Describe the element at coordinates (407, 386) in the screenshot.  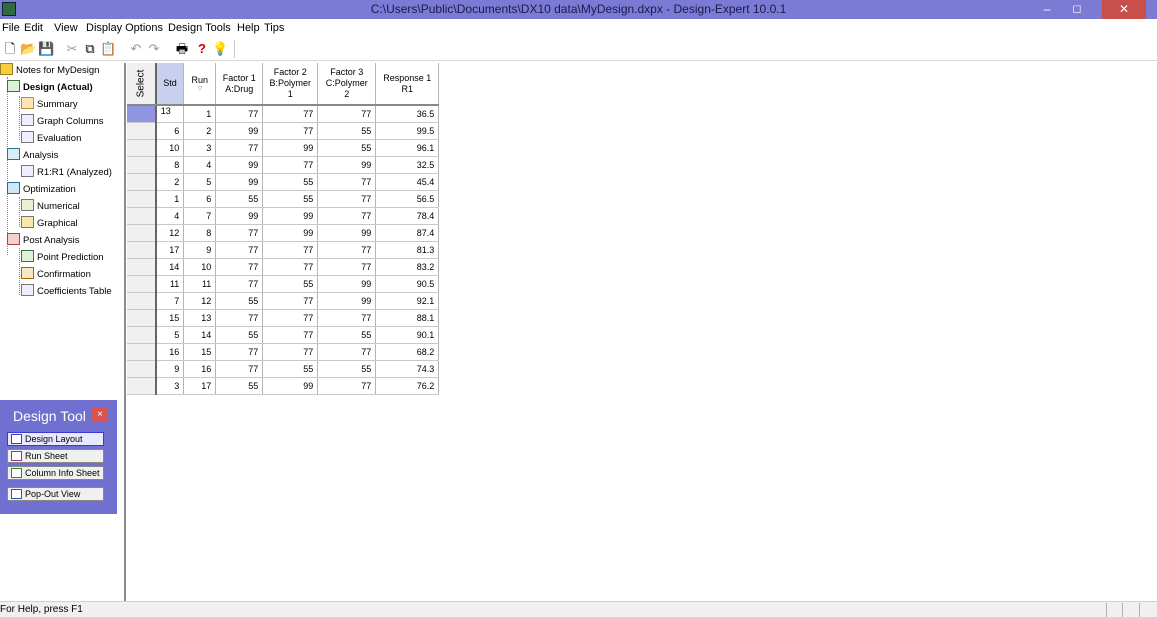
I see `response1-cell: 76.2` at that location.